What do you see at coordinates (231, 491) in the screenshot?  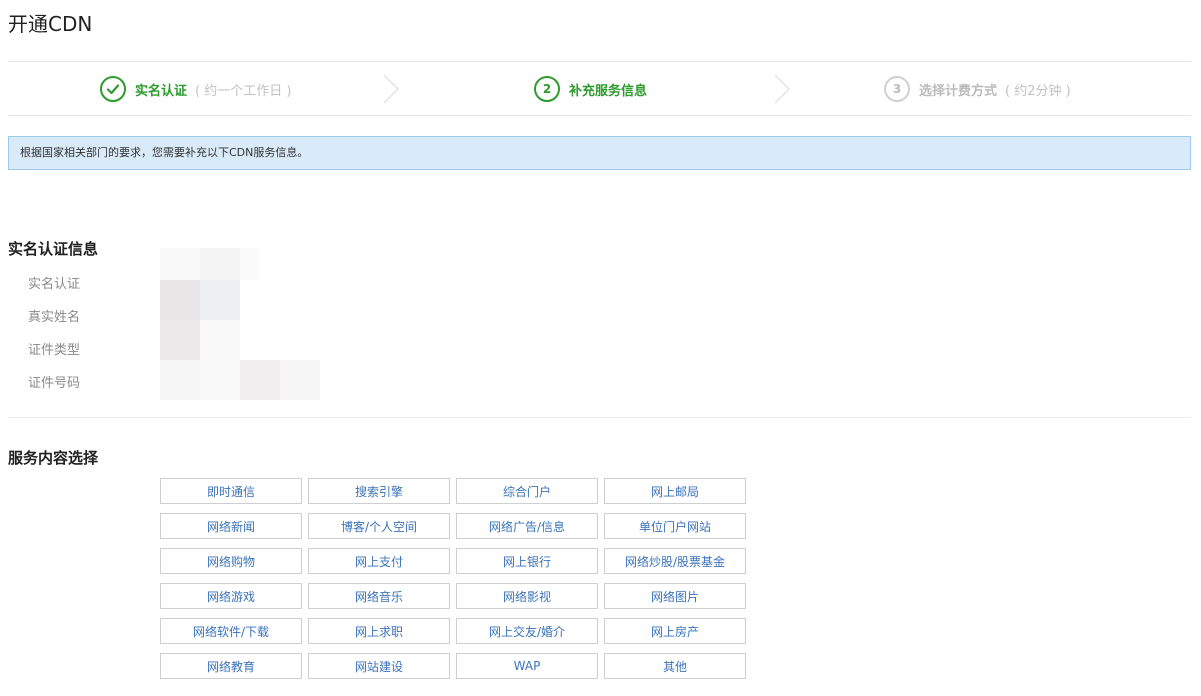 I see `service-option: 即时通信` at bounding box center [231, 491].